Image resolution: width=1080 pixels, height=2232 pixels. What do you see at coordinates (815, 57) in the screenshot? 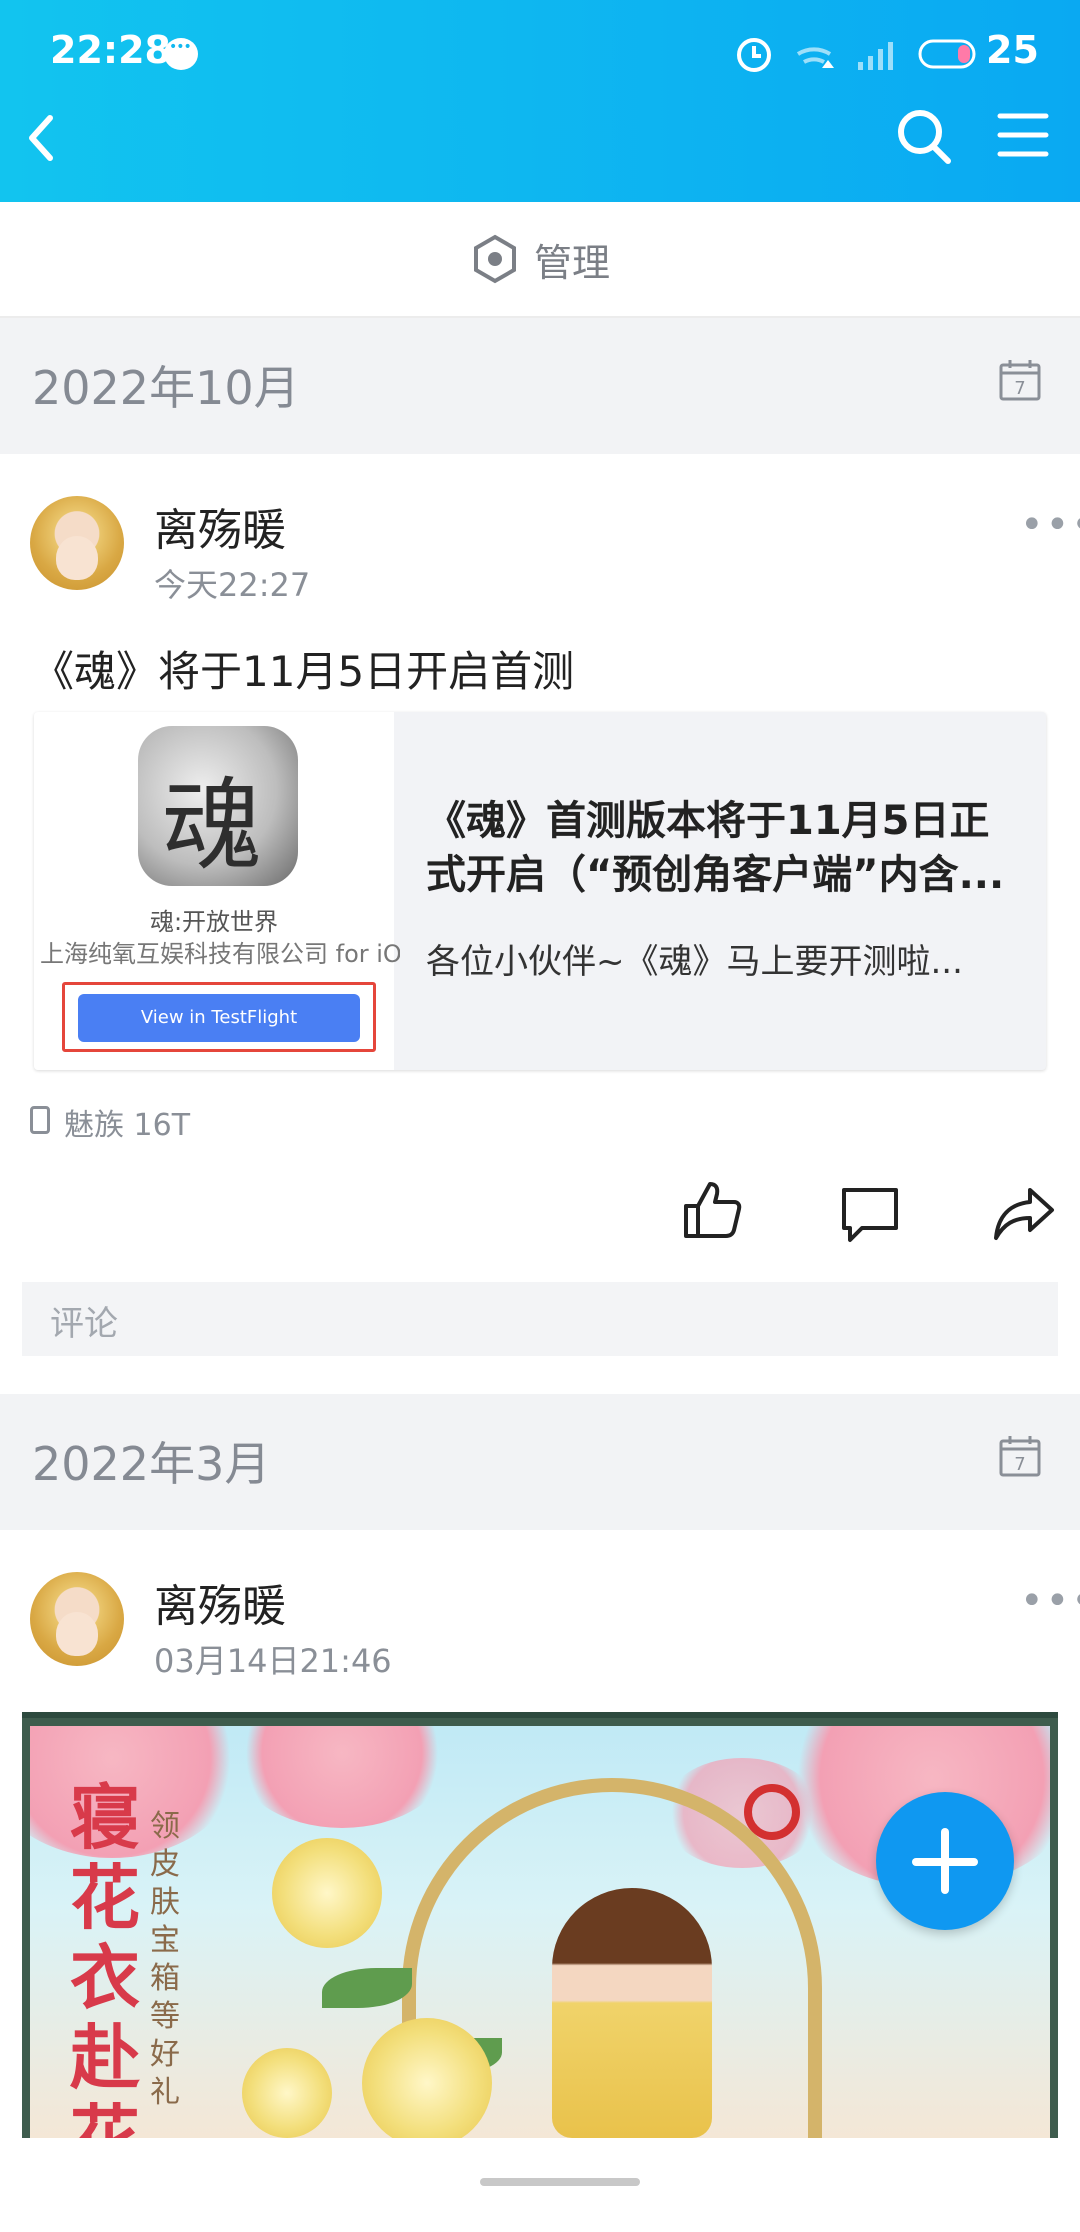
I see `wifi-icon` at bounding box center [815, 57].